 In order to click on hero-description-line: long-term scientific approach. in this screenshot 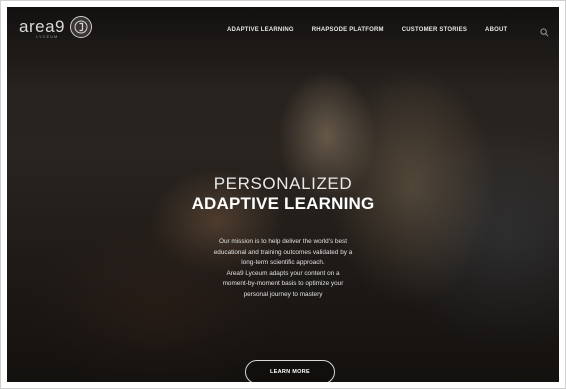, I will do `click(283, 263)`.